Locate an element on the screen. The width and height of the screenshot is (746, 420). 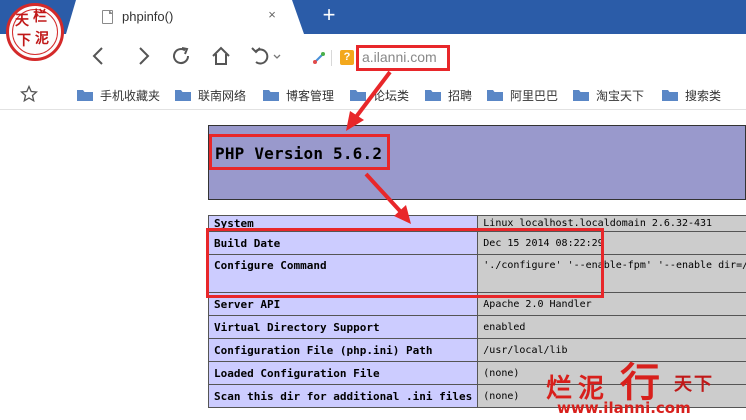
url-separator is located at coordinates (331, 58).